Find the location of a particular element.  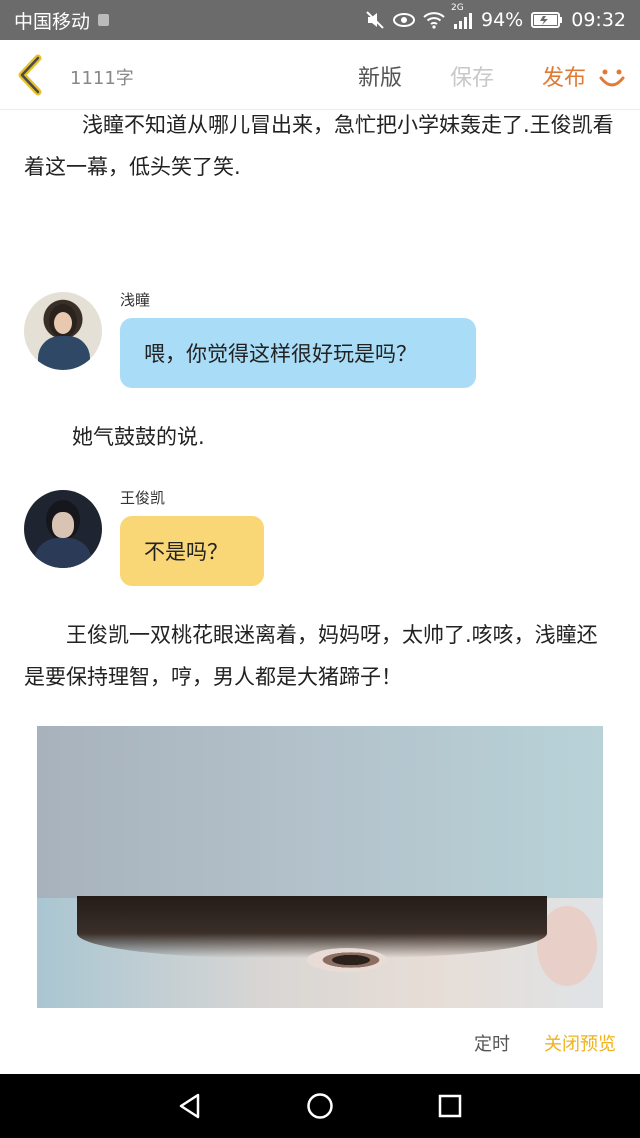

speaker-name: 王俊凯 is located at coordinates (143, 498).